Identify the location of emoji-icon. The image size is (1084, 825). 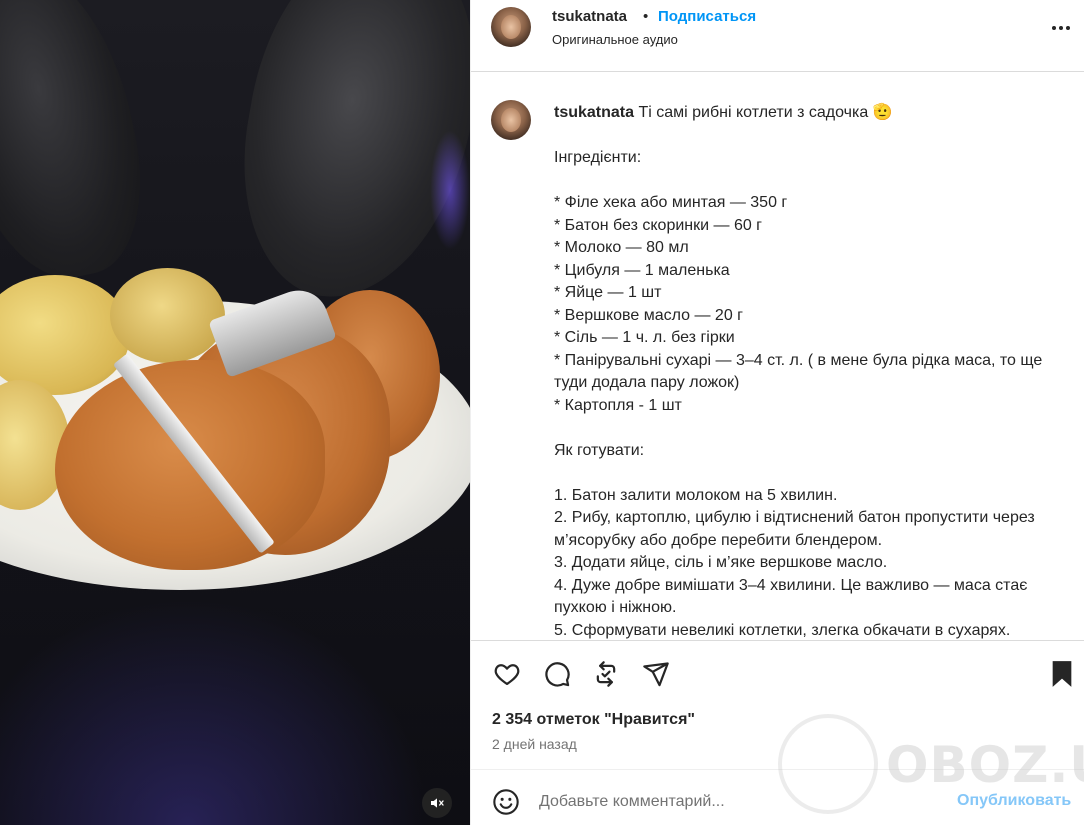
(506, 802).